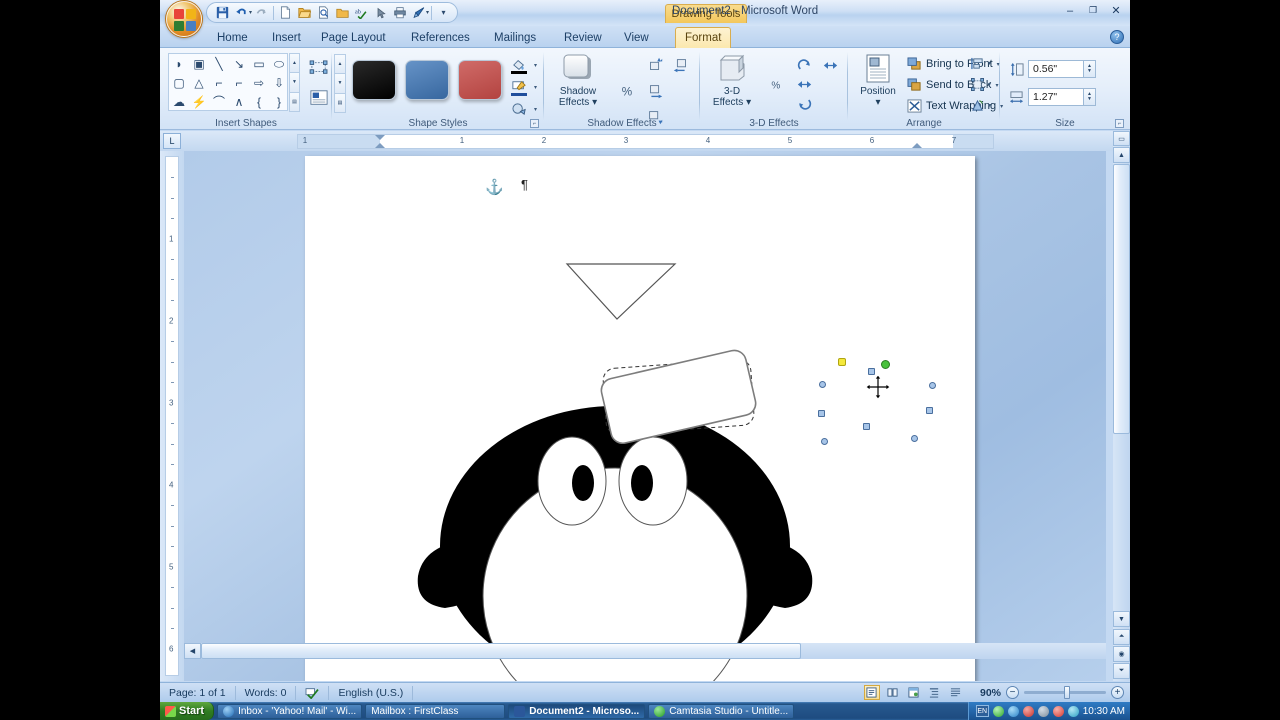 The height and width of the screenshot is (720, 1280). What do you see at coordinates (830, 65) in the screenshot?
I see `tilt-left-icon` at bounding box center [830, 65].